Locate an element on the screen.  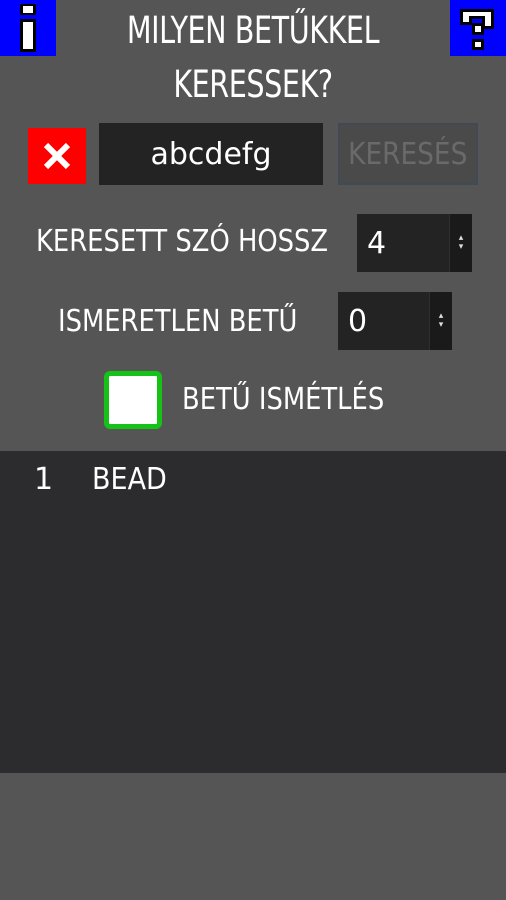
help-button is located at coordinates (478, 28).